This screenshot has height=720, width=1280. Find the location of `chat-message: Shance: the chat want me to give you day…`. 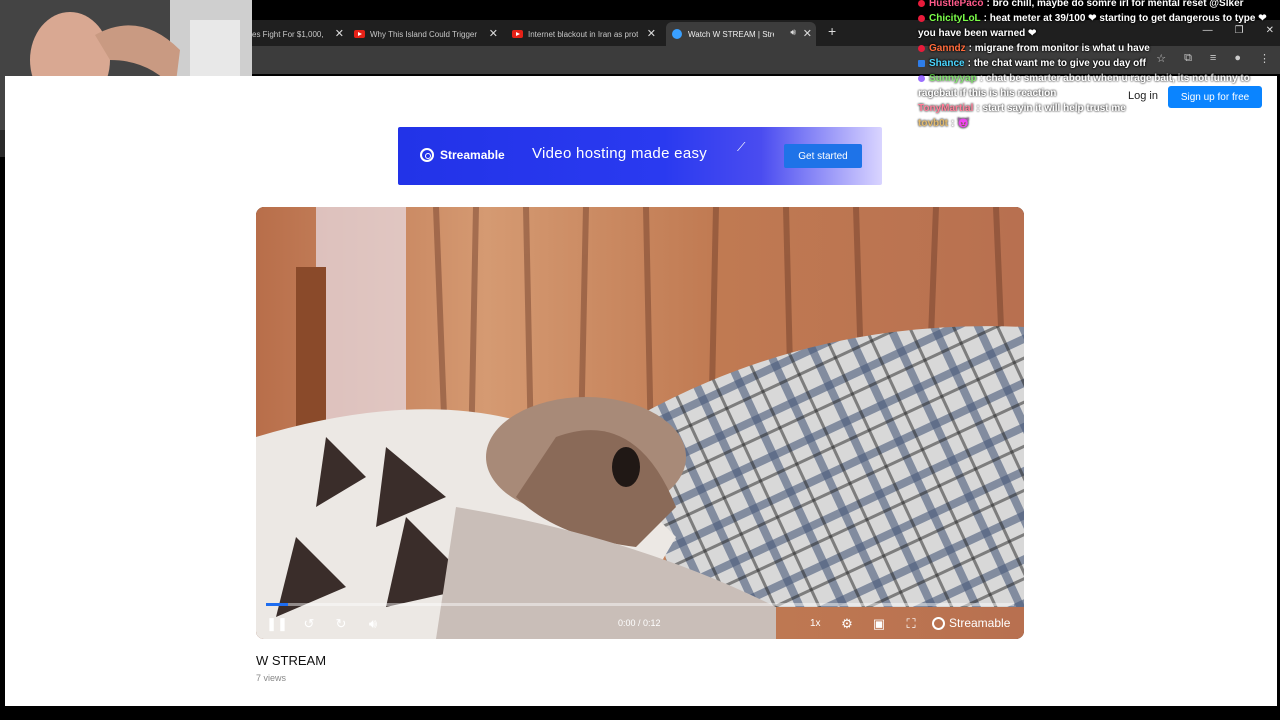

chat-message: Shance: the chat want me to give you day… is located at coordinates (1099, 63).